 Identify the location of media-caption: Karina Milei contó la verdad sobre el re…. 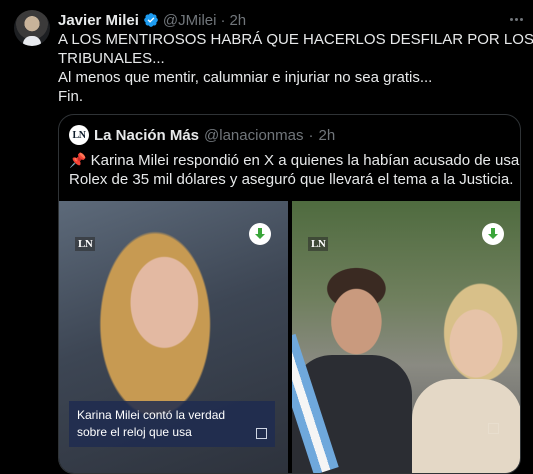
(172, 424).